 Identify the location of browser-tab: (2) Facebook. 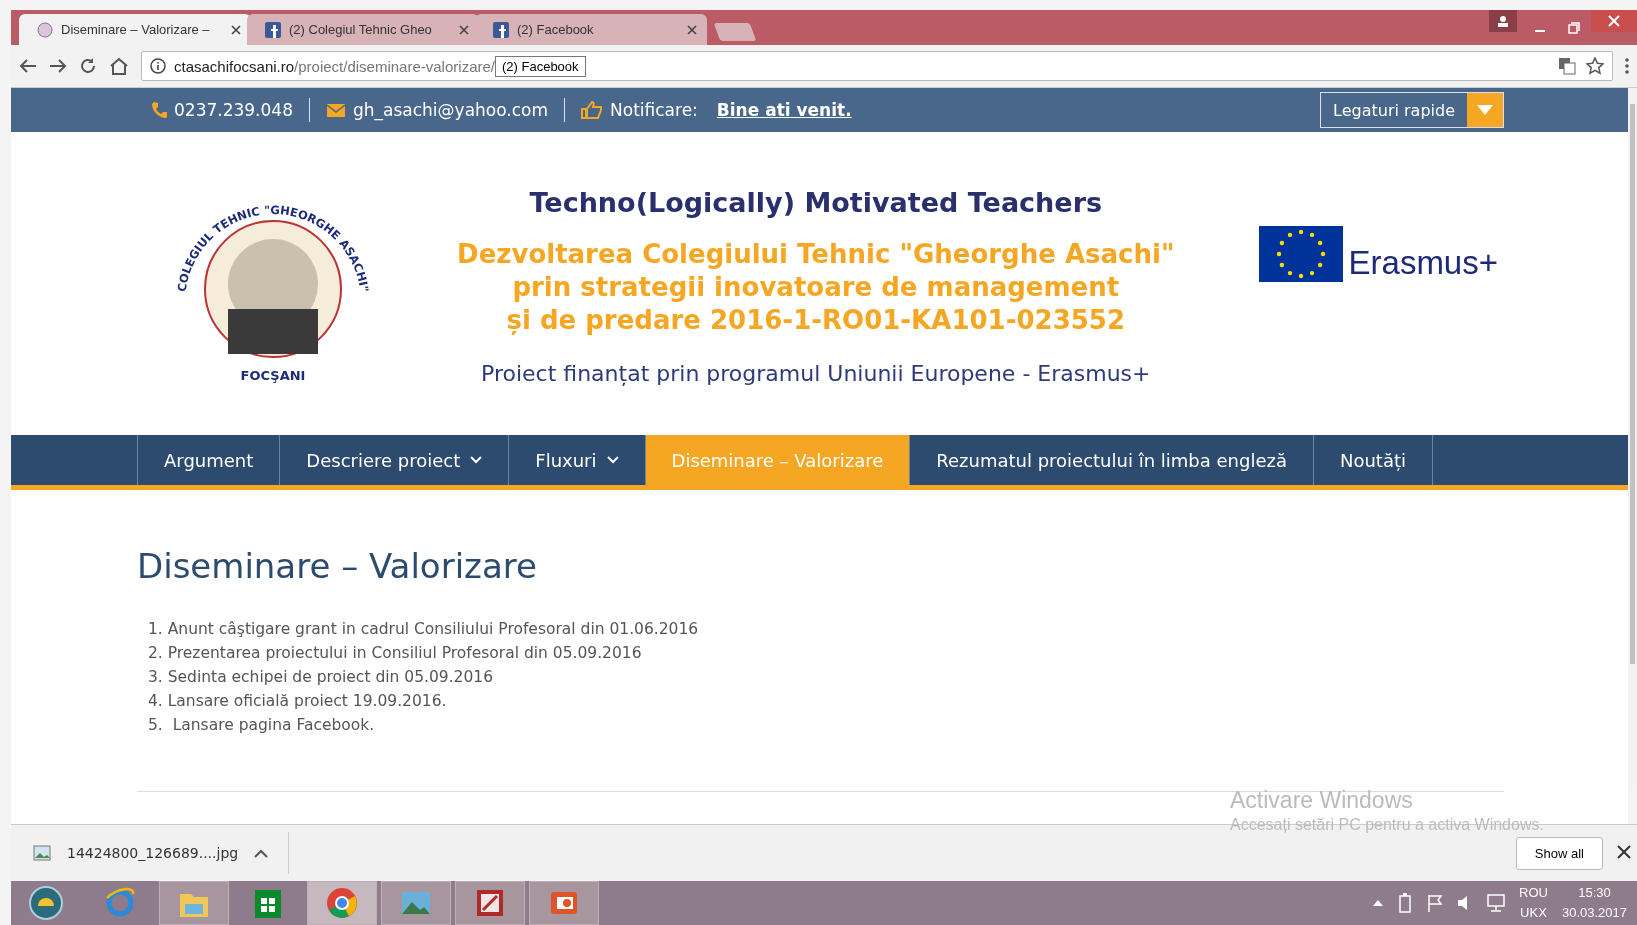
(591, 29).